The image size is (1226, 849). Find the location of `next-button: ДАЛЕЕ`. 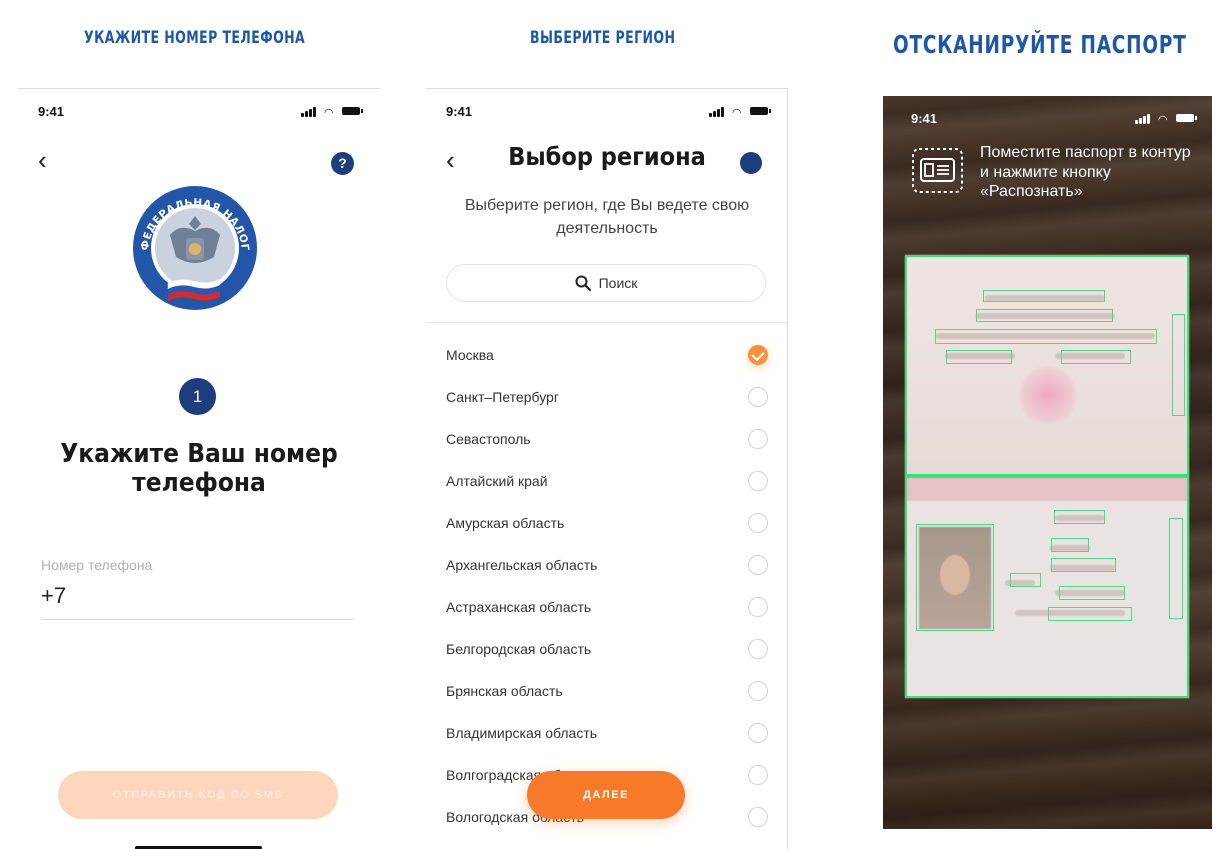

next-button: ДАЛЕЕ is located at coordinates (606, 795).